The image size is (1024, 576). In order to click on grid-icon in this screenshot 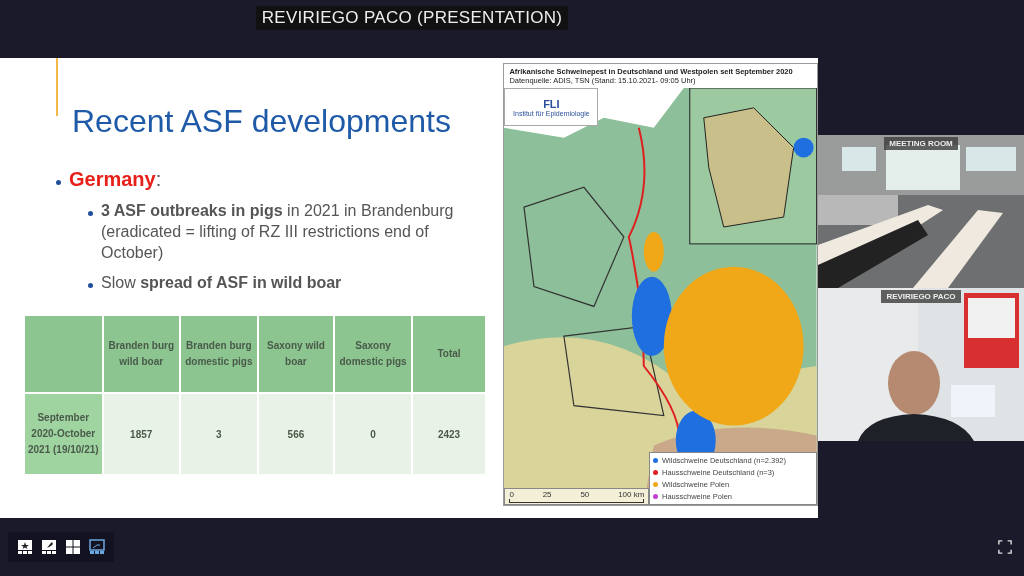, I will do `click(73, 547)`.